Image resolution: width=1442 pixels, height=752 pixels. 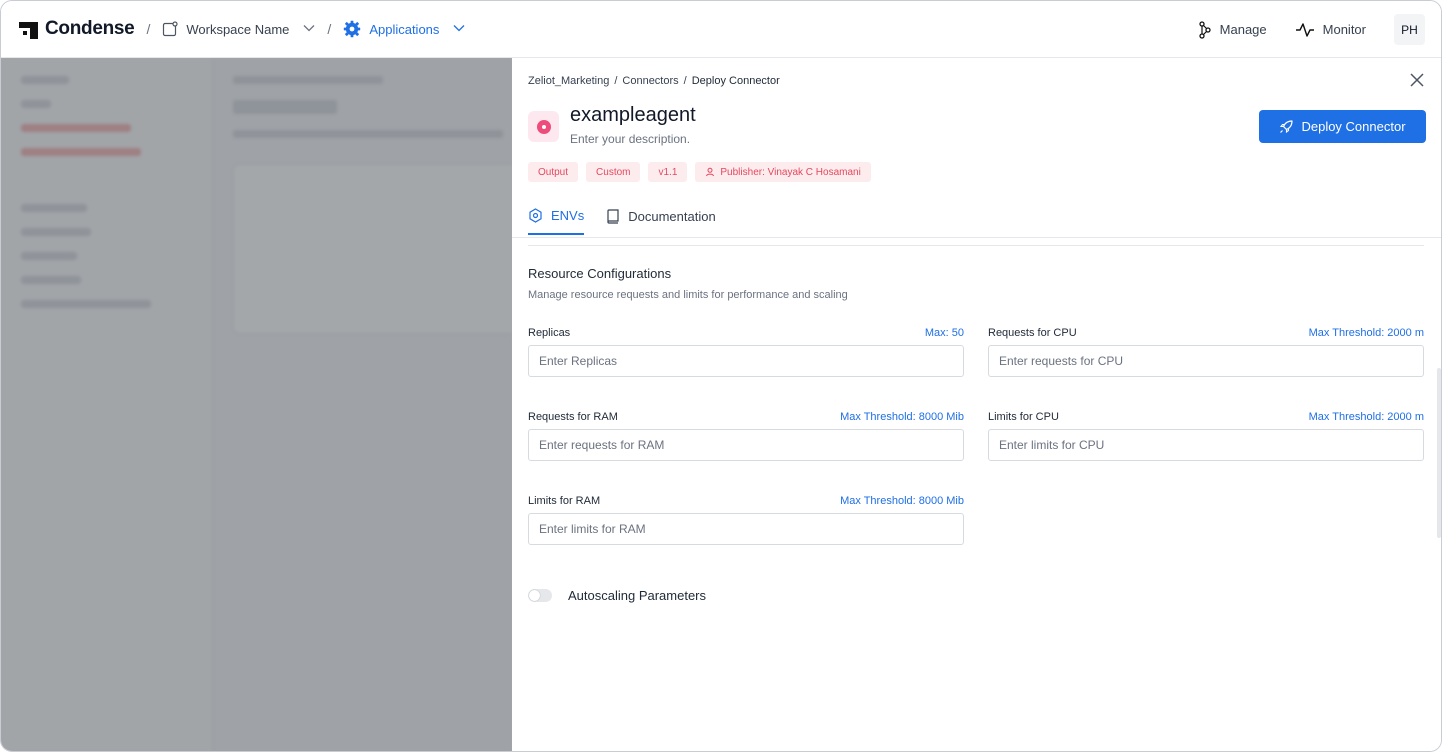 What do you see at coordinates (902, 501) in the screenshot?
I see `limits-ram-hint: Max Threshold: 8000 Mib` at bounding box center [902, 501].